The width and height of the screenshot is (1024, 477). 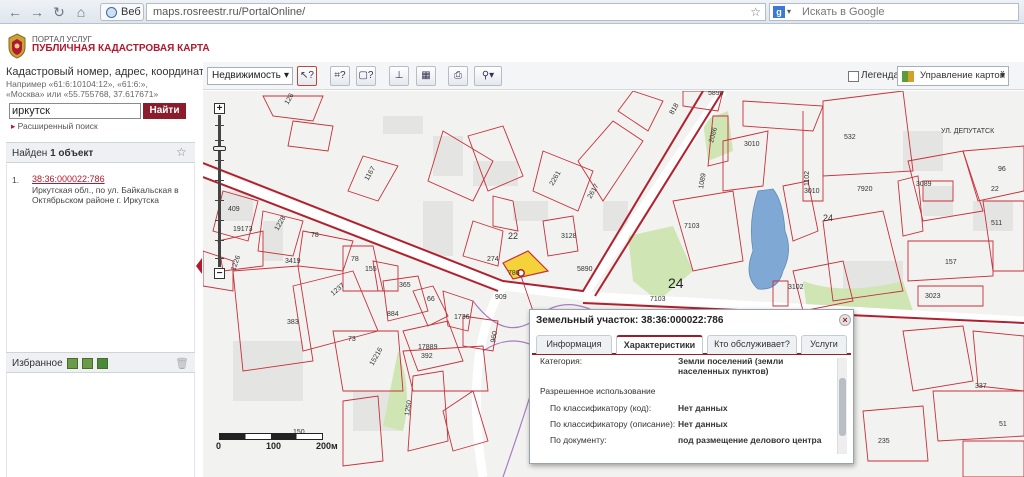 I want to click on favorites-header: Избранное 🗑, so click(x=100, y=362).